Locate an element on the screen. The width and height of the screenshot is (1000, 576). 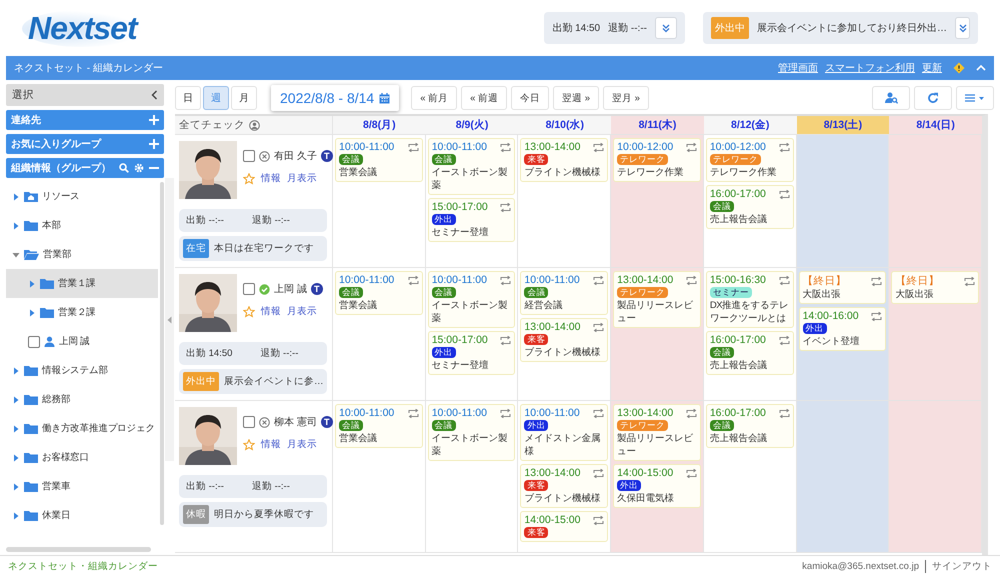
search-icon is located at coordinates (124, 168).